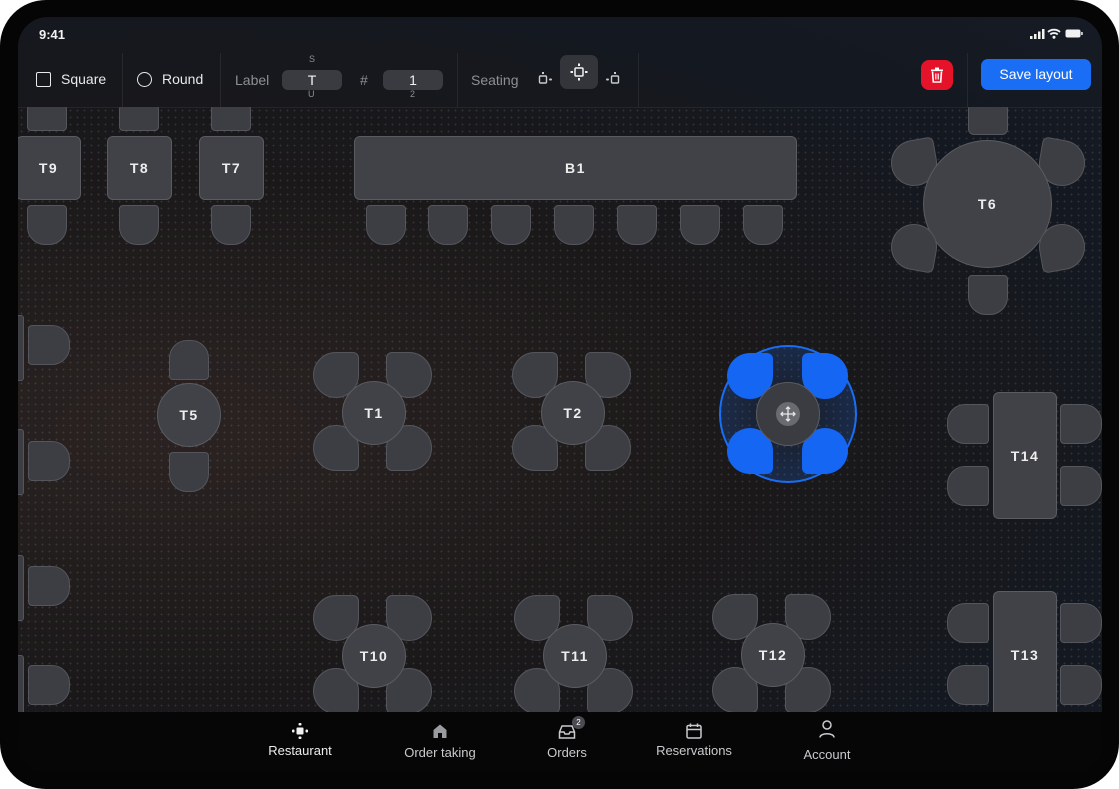  I want to click on nav-account: Account, so click(827, 742).